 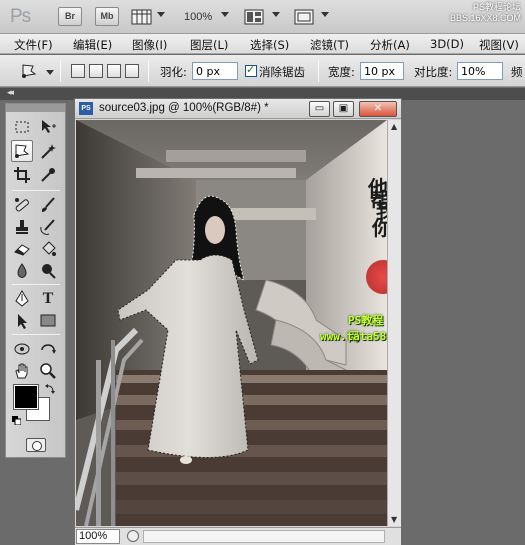 What do you see at coordinates (133, 536) in the screenshot?
I see `status-info-icon` at bounding box center [133, 536].